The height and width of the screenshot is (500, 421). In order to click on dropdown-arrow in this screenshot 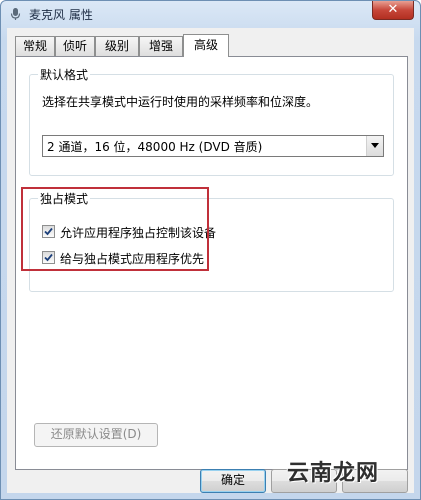, I will do `click(374, 146)`.